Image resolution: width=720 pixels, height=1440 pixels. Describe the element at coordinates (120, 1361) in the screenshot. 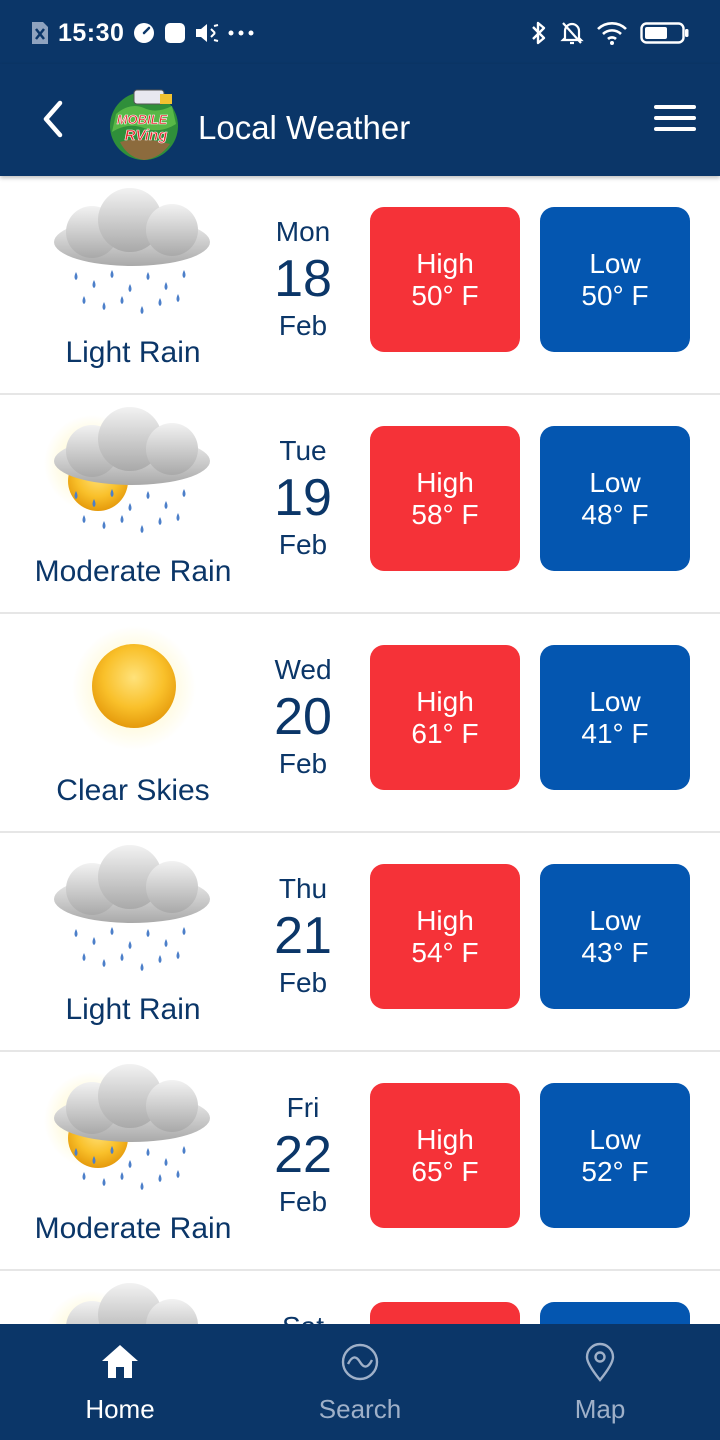

I see `home-icon` at that location.